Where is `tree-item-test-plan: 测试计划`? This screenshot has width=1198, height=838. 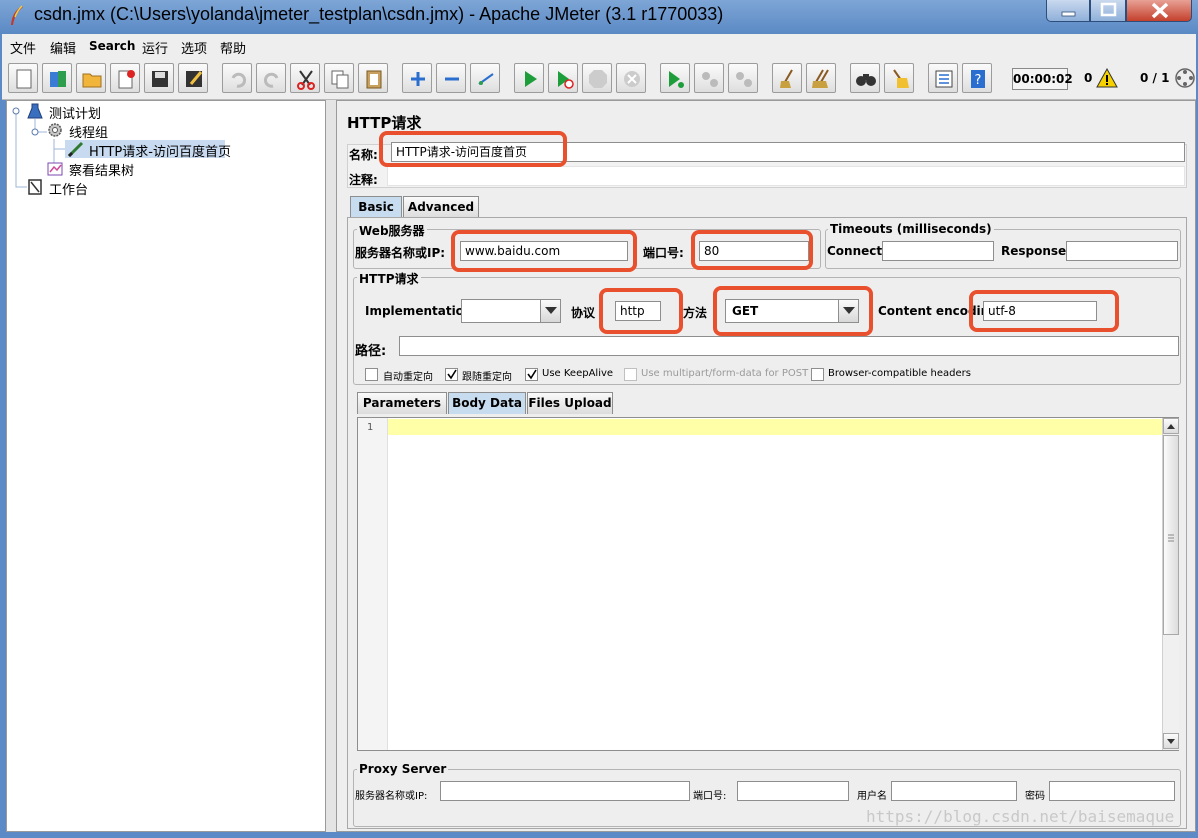
tree-item-test-plan: 测试计划 is located at coordinates (85, 112).